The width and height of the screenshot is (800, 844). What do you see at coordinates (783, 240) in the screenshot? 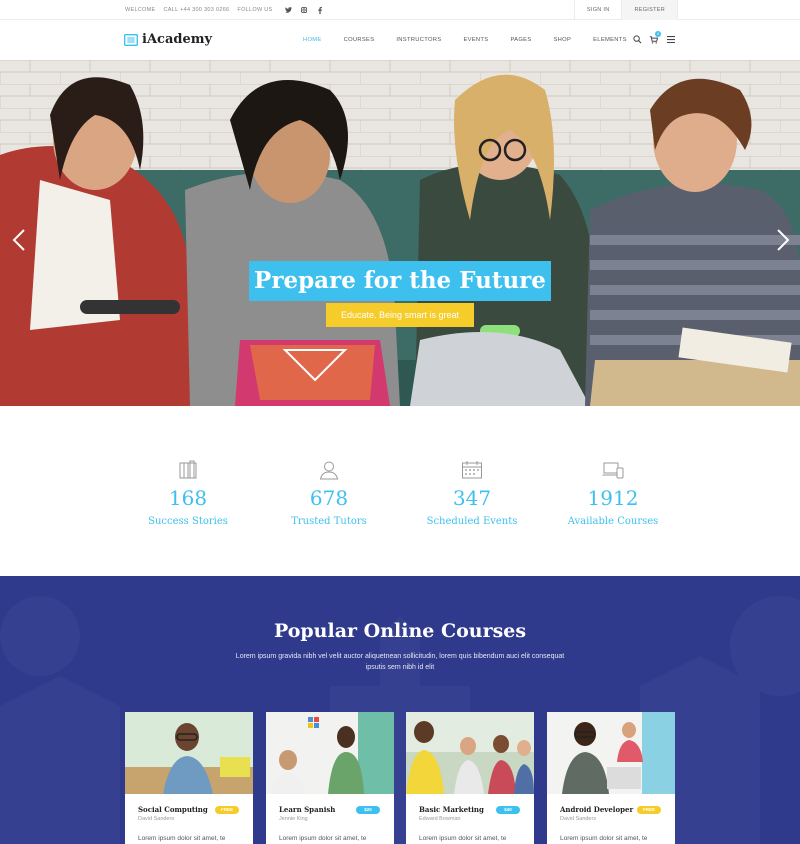
I see `hero-next-arrow-icon` at bounding box center [783, 240].